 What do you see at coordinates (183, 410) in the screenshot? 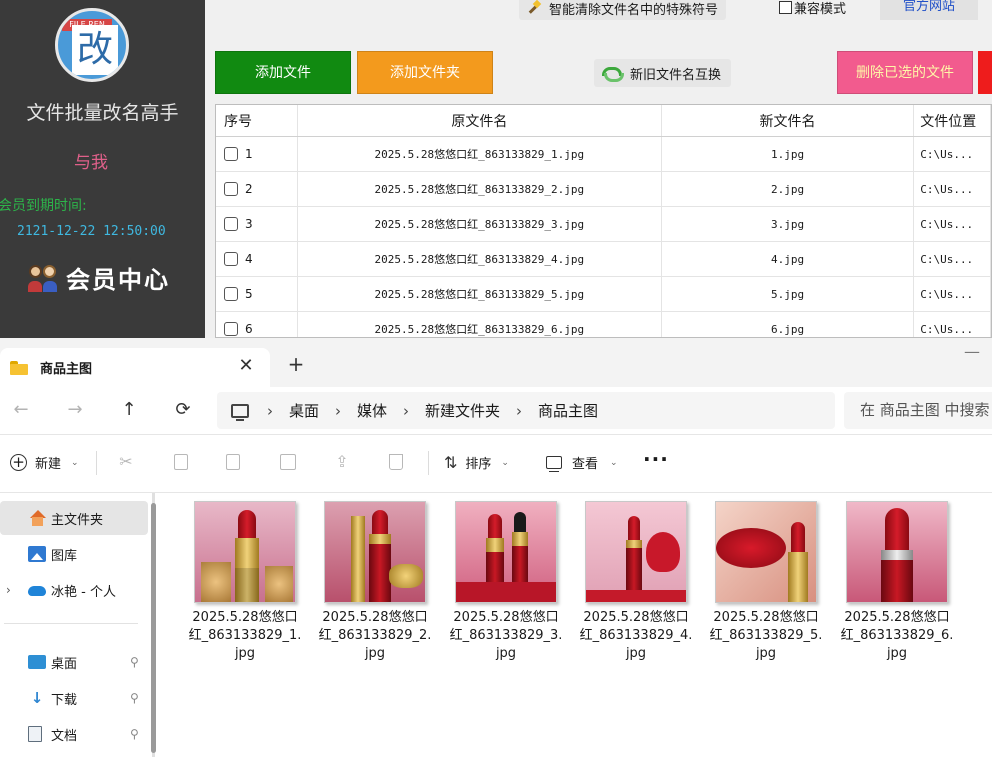
I see `refresh-icon: ⟳` at bounding box center [183, 410].